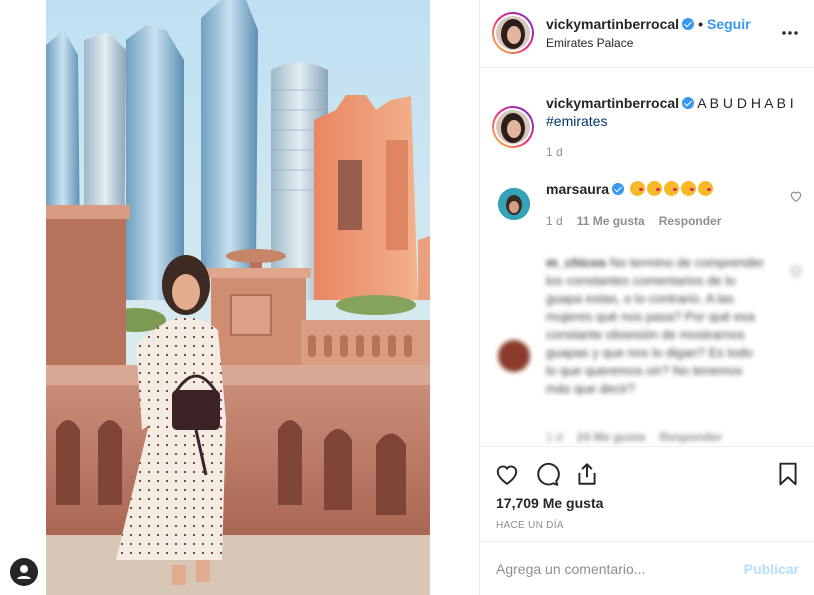  Describe the element at coordinates (547, 474) in the screenshot. I see `comment-icon` at that location.